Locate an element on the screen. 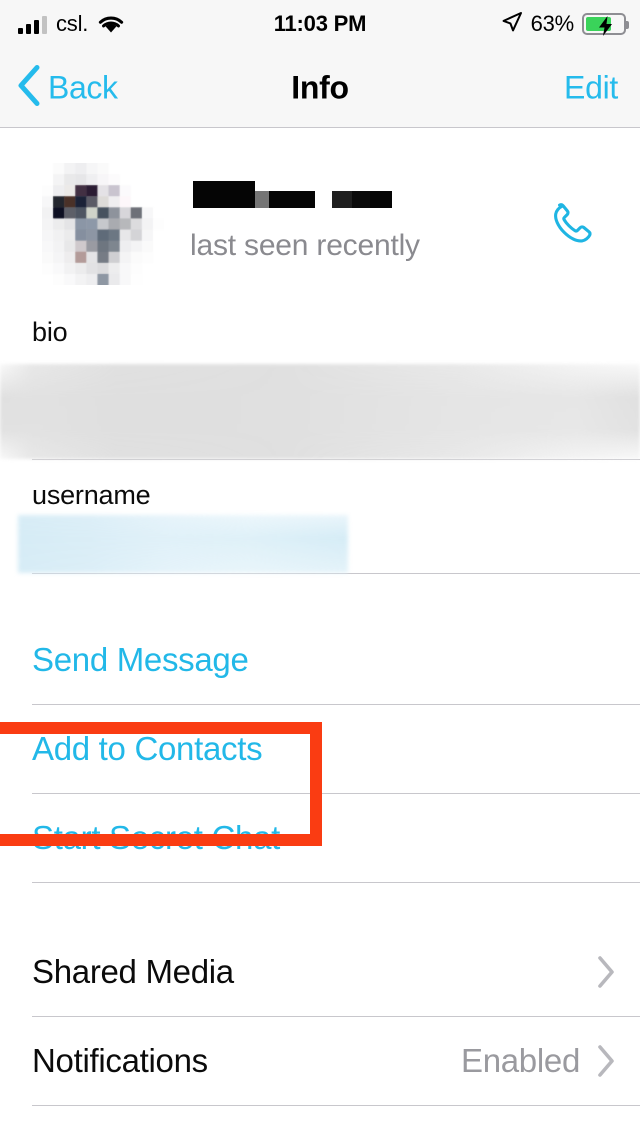 This screenshot has width=640, height=1136. username-label: username is located at coordinates (91, 495).